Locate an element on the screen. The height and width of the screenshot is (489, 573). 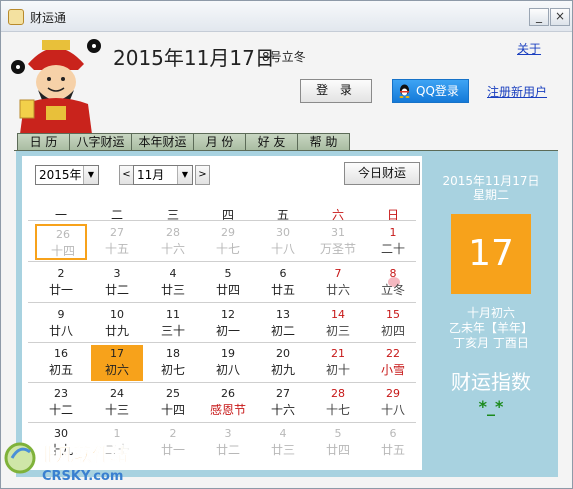
calendar-day-cell: 27 十五 is located at coordinates (117, 242).